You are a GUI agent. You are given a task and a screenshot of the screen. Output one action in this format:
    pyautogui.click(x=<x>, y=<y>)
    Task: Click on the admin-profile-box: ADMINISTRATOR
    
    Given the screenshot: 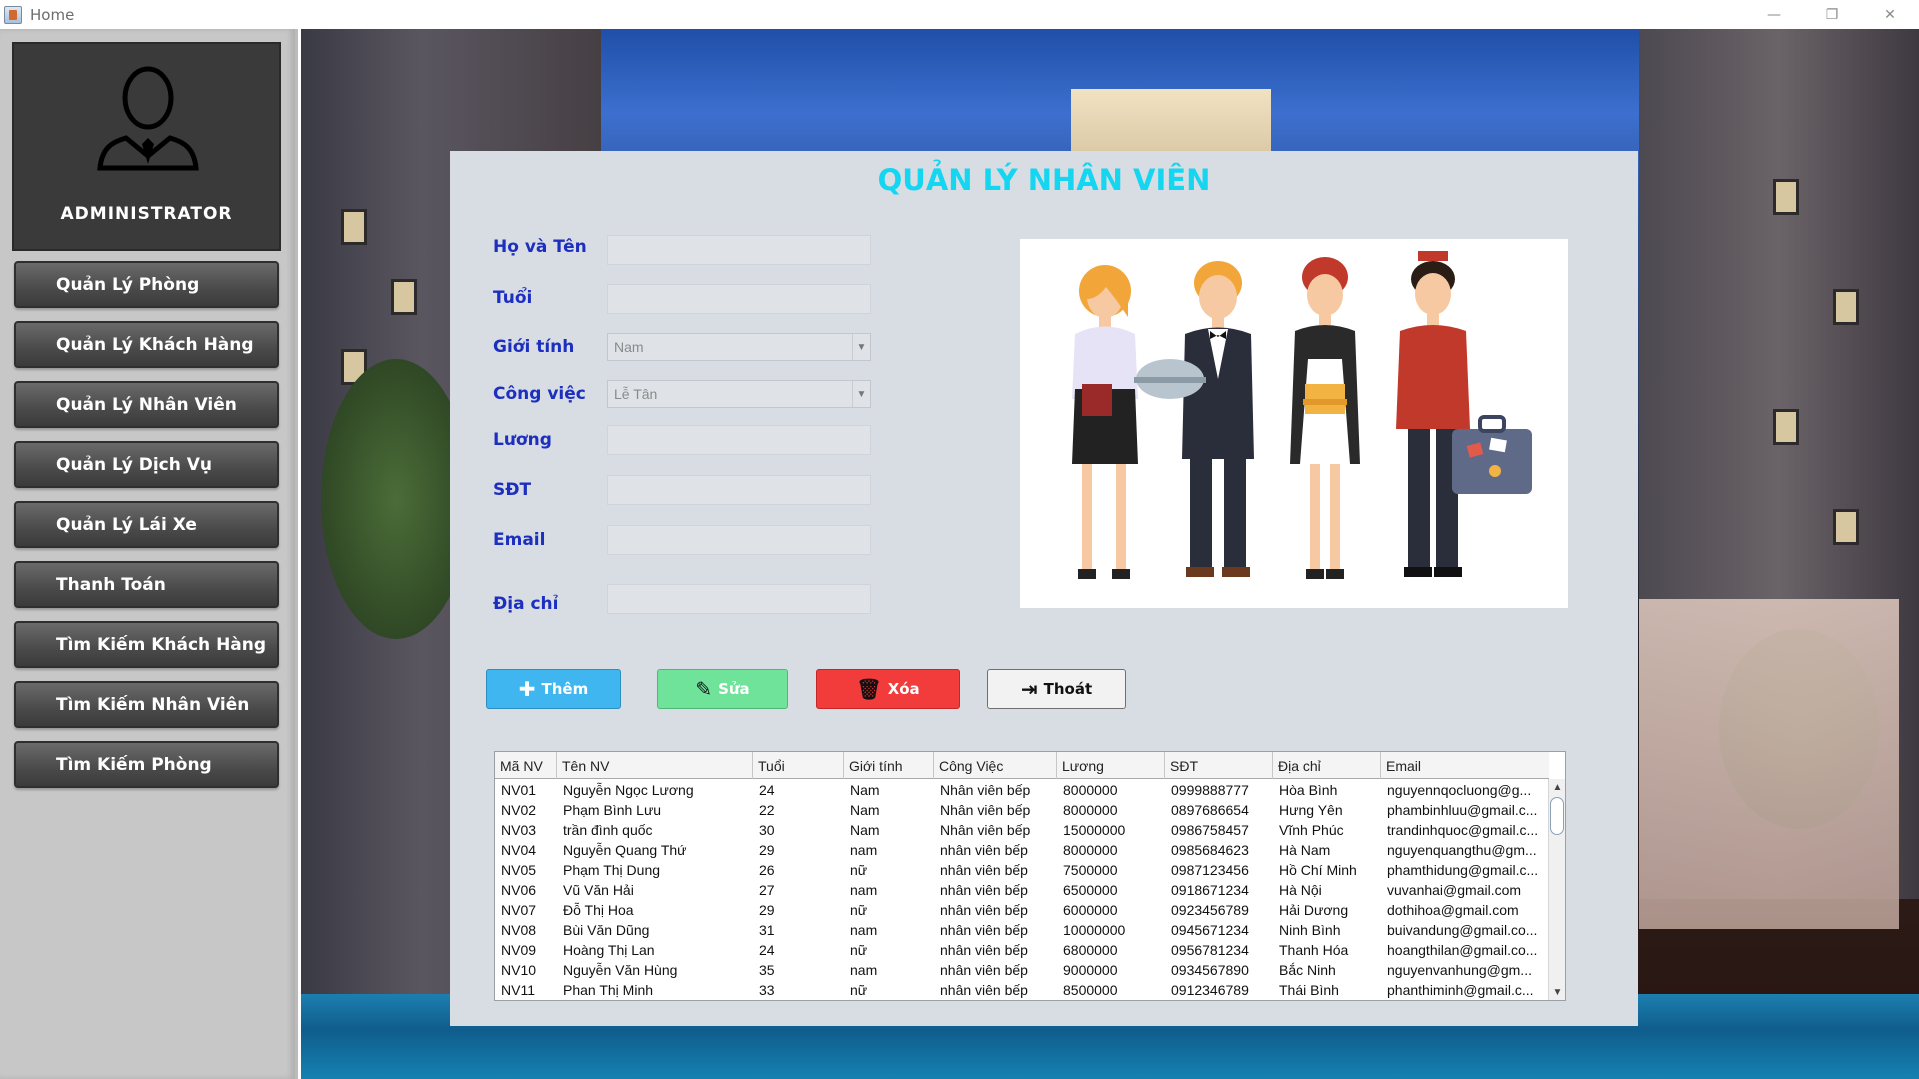 What is the action you would take?
    pyautogui.click(x=146, y=146)
    